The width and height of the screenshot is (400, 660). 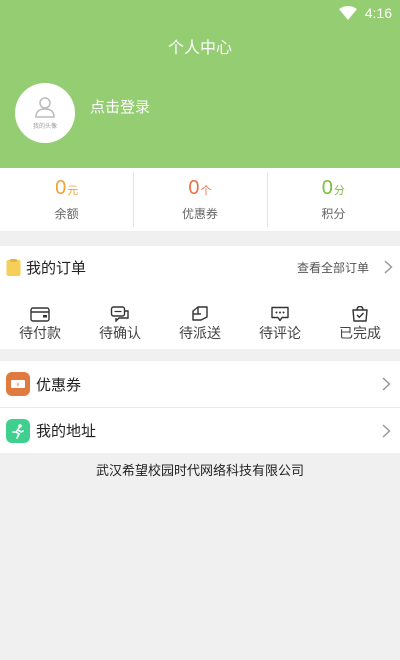 I want to click on order-status-delivering: 待派送, so click(x=200, y=318).